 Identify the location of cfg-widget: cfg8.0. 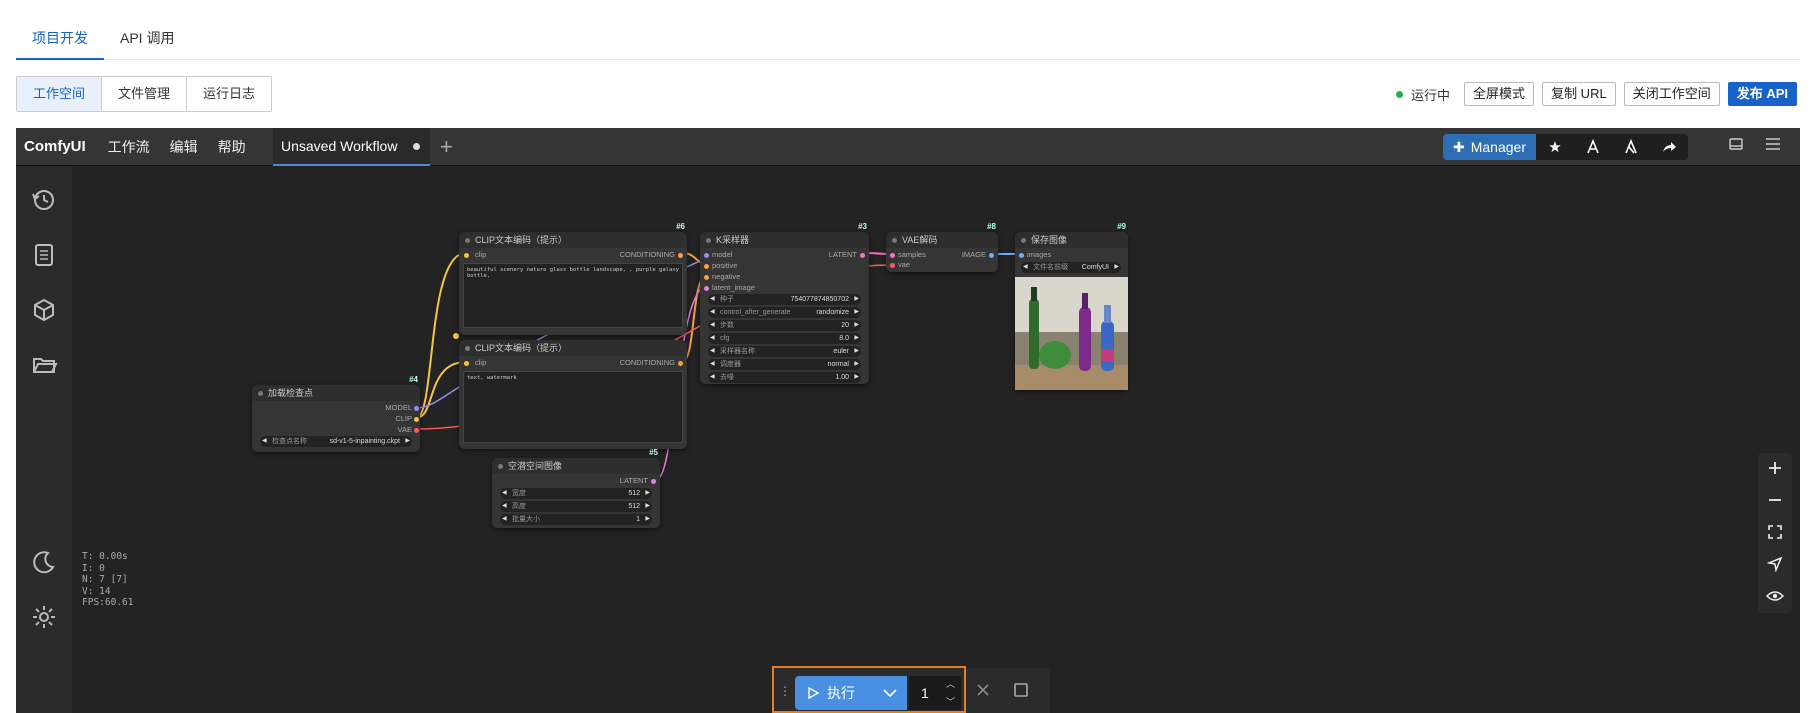
(784, 338).